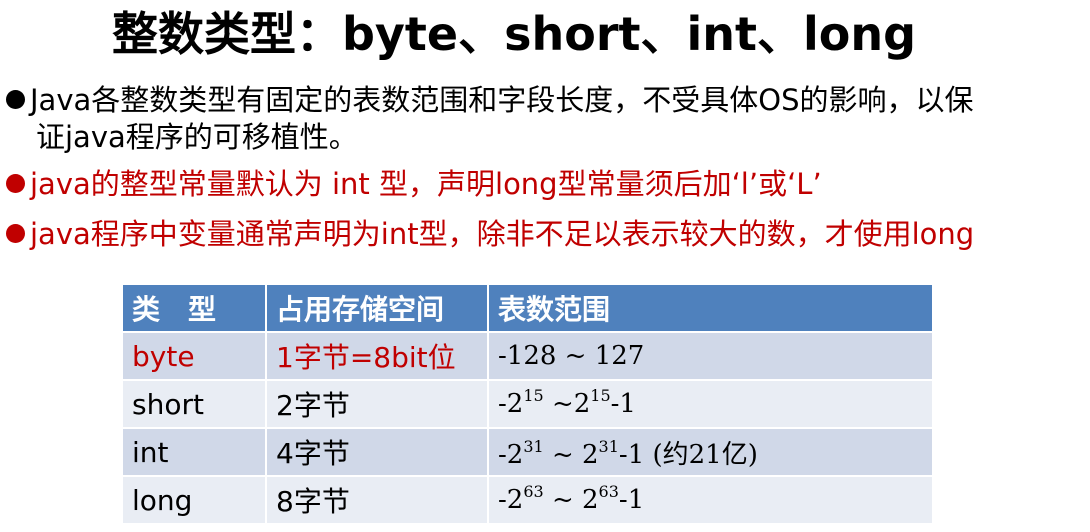  Describe the element at coordinates (710, 356) in the screenshot. I see `cell-range: -128 ~ 127` at that location.